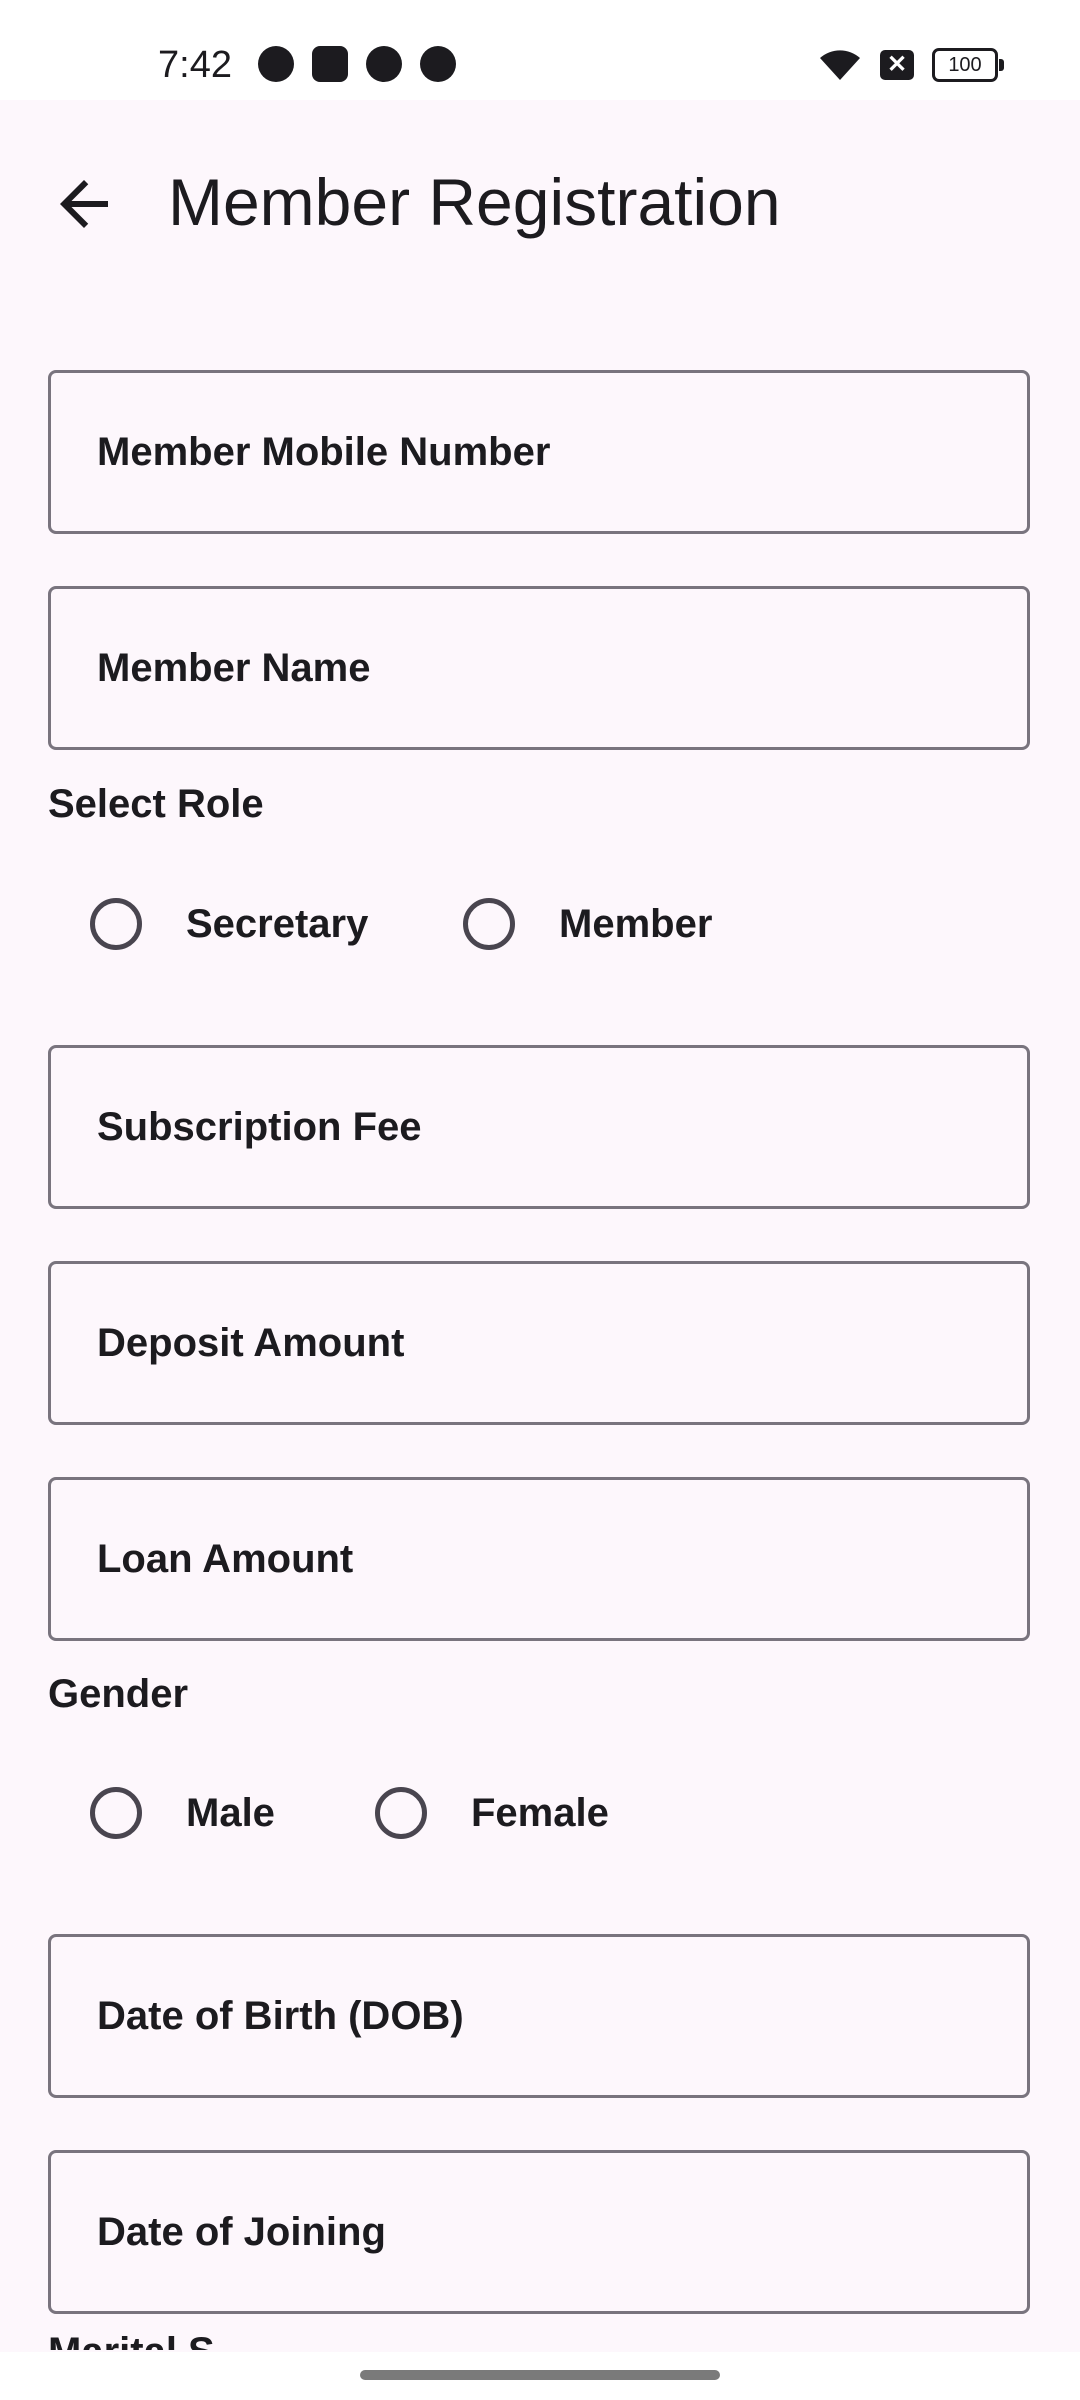  I want to click on system-icons: ✕ 100, so click(911, 65).